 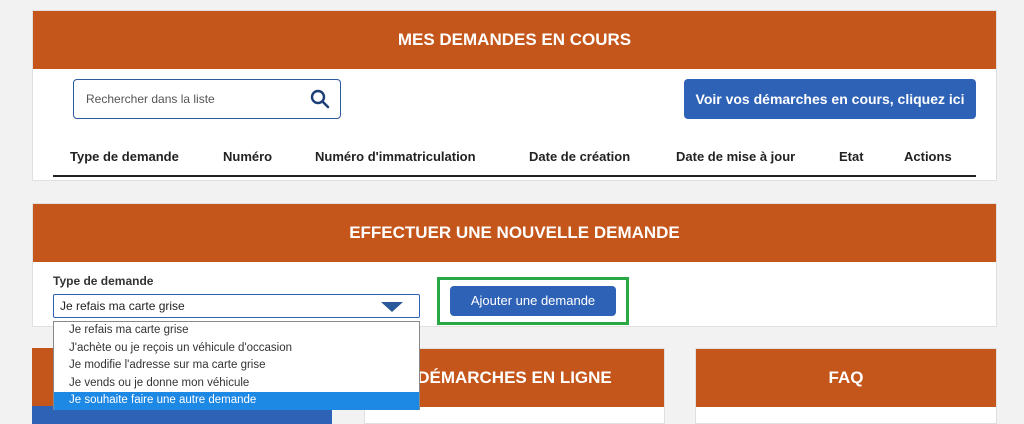 What do you see at coordinates (124, 156) in the screenshot?
I see `column-header: Type de demande` at bounding box center [124, 156].